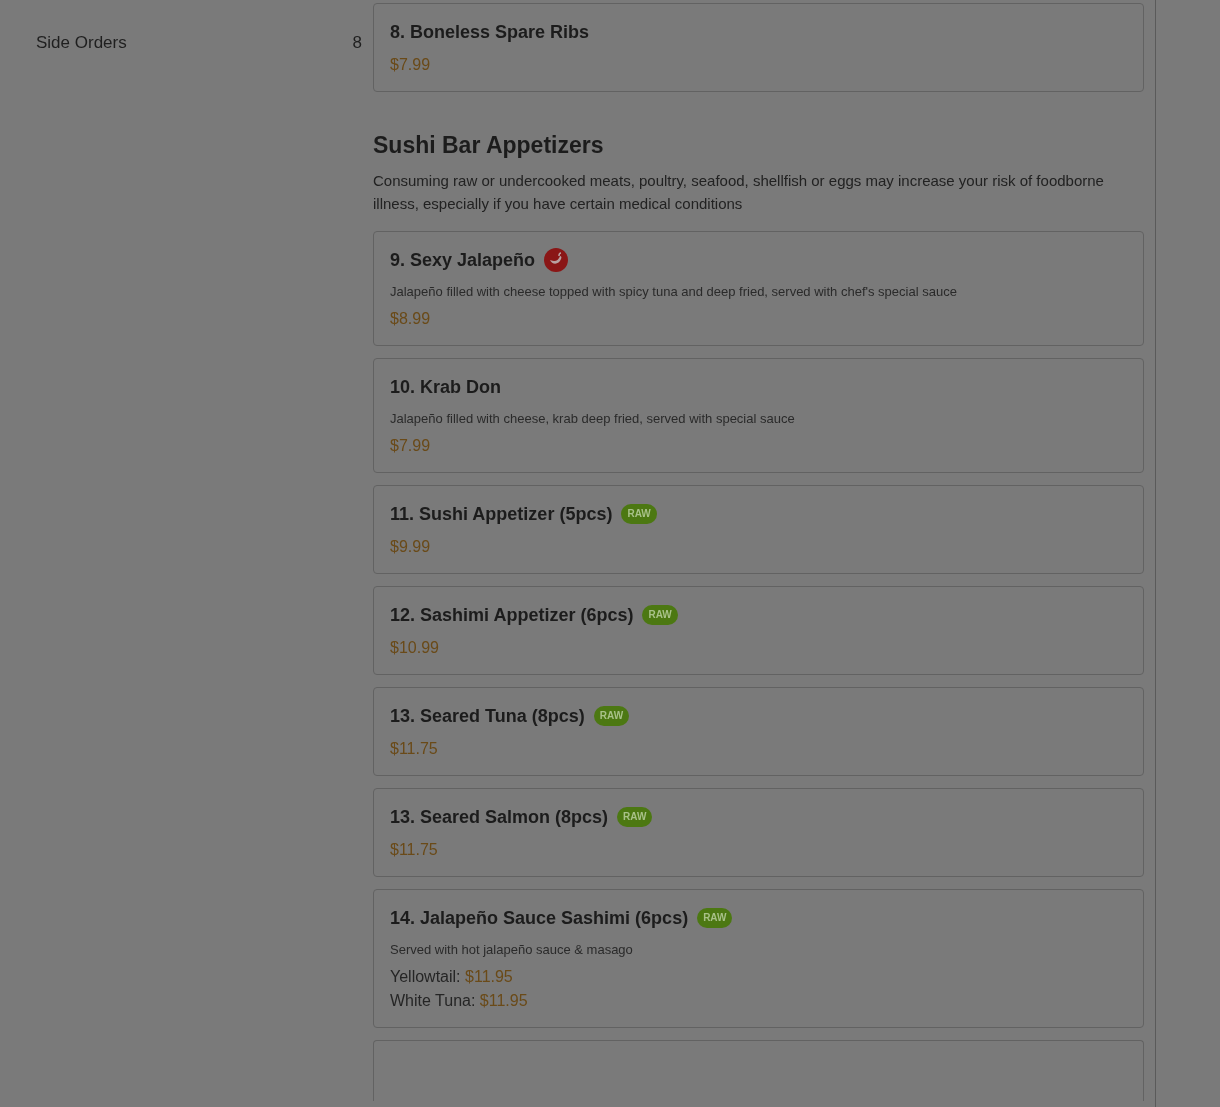 Image resolution: width=1220 pixels, height=1107 pixels. What do you see at coordinates (489, 145) in the screenshot?
I see `section-heading: Sushi Bar Appetizers` at bounding box center [489, 145].